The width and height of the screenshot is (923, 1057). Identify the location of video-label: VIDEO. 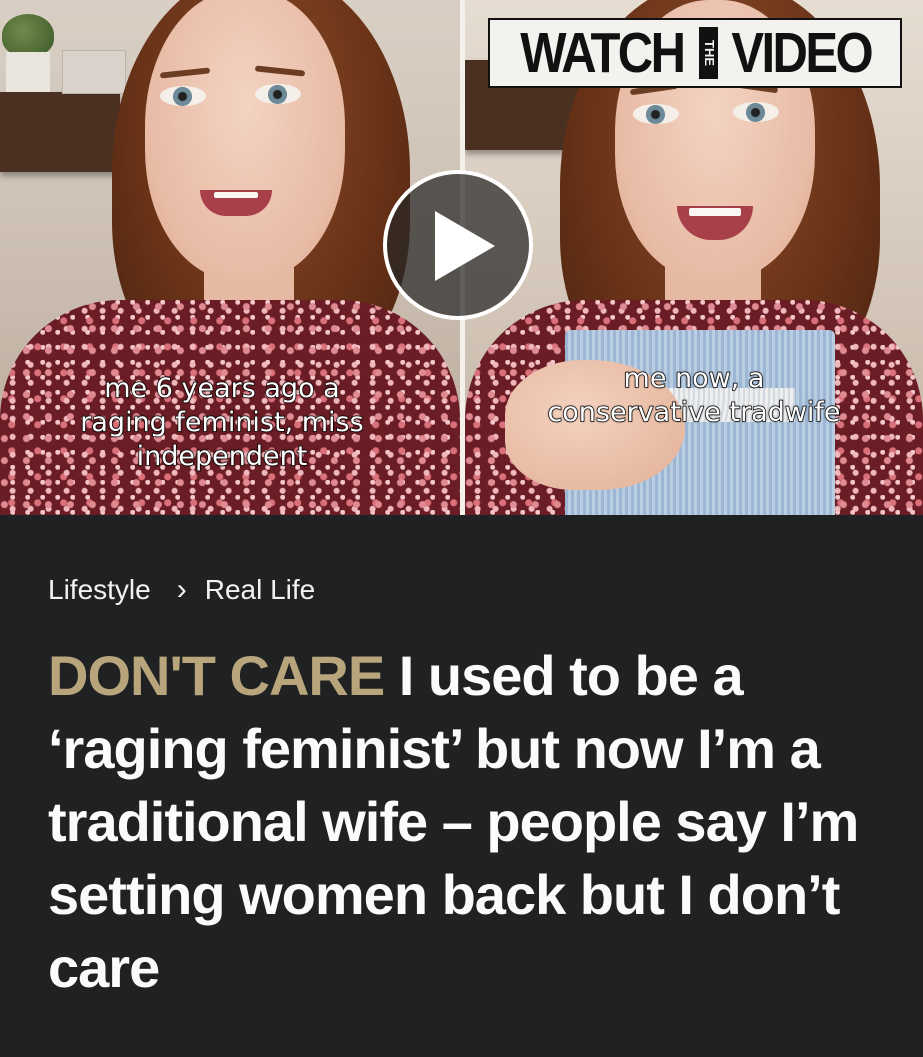
(802, 53).